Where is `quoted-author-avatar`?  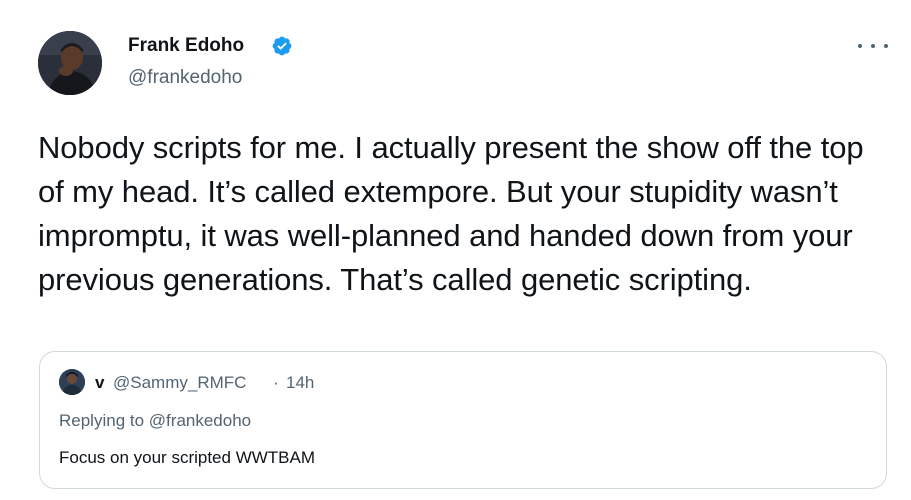 quoted-author-avatar is located at coordinates (72, 382).